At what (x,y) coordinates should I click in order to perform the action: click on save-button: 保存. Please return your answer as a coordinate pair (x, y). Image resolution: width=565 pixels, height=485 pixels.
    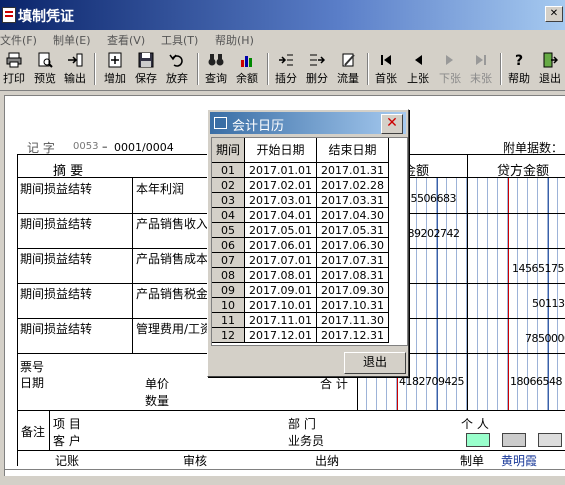
    Looking at the image, I should click on (146, 69).